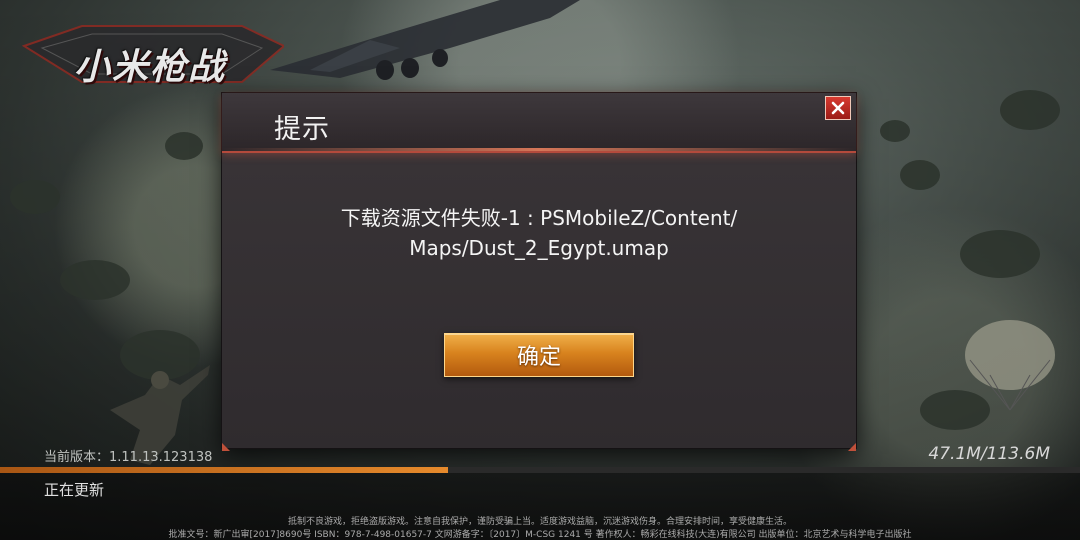 This screenshot has height=540, width=1080. Describe the element at coordinates (128, 457) in the screenshot. I see `version-label: 当前版本：1.11.13.123138` at that location.